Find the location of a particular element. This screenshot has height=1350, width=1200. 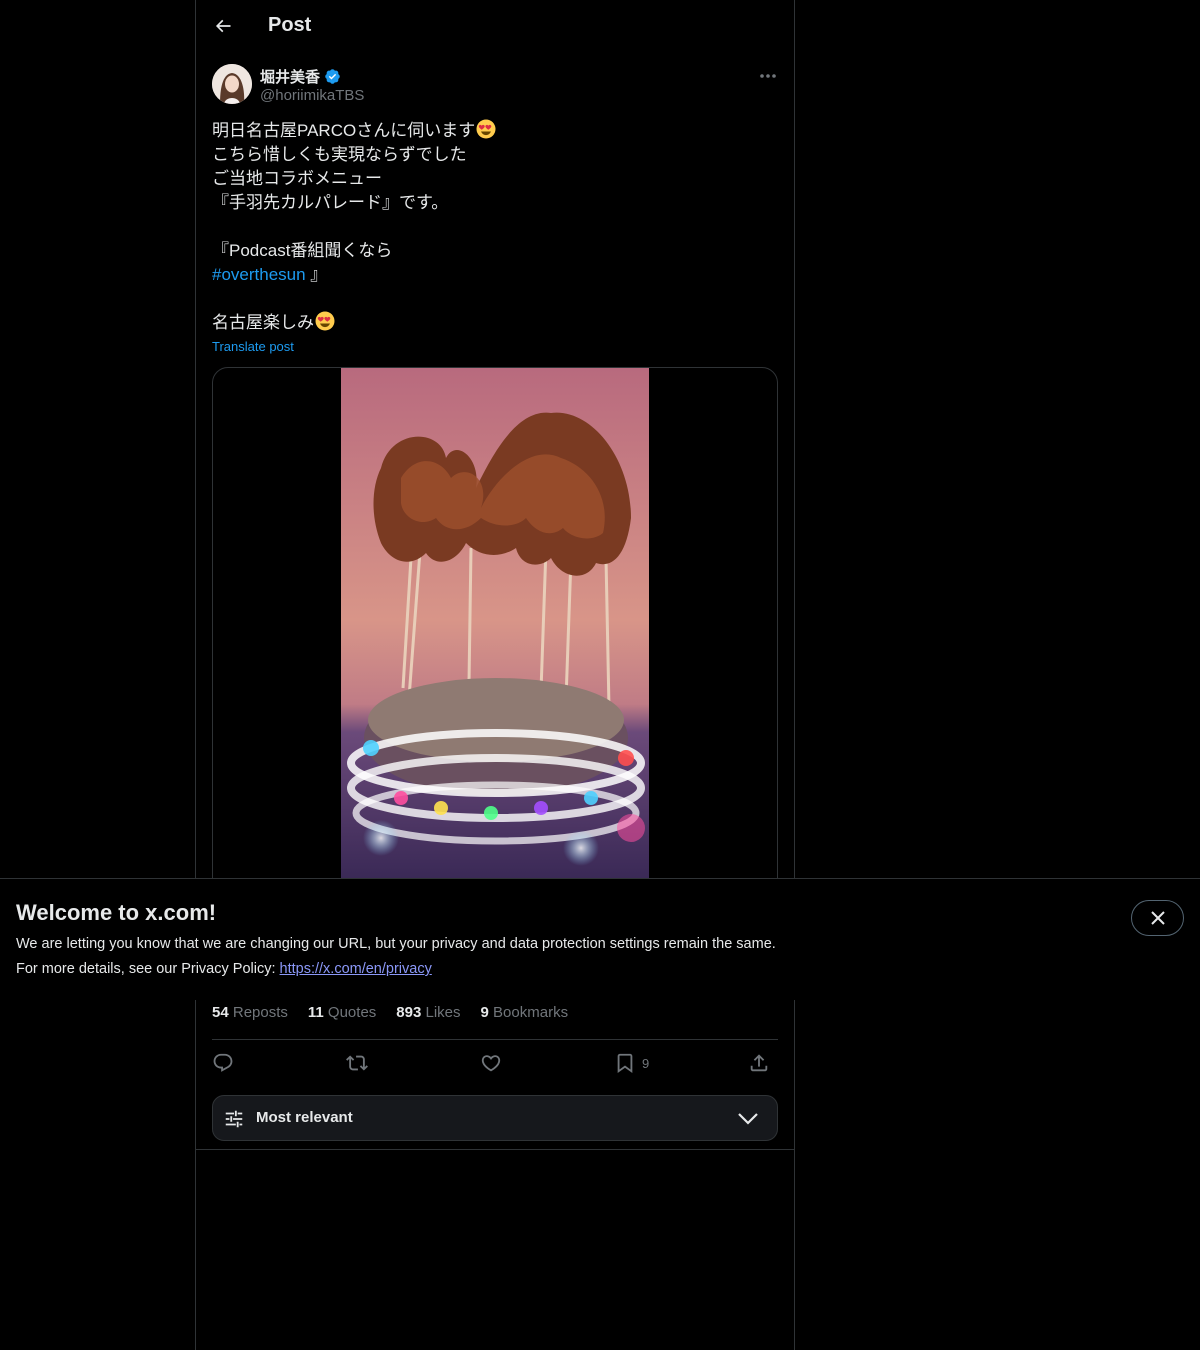

post-line: ご当地コラボメニュー is located at coordinates (297, 178).